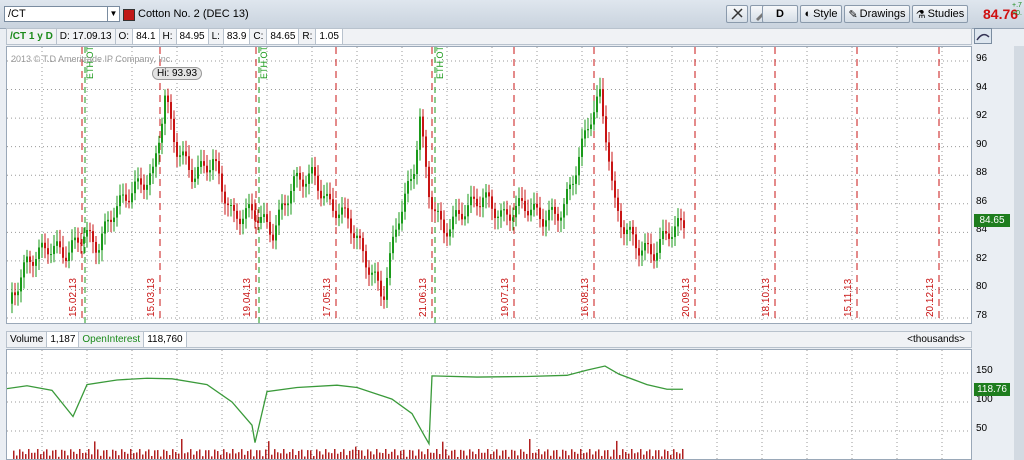 This screenshot has height=460, width=1024. Describe the element at coordinates (114, 14) in the screenshot. I see `symbol-dropdown-button: ▼` at that location.